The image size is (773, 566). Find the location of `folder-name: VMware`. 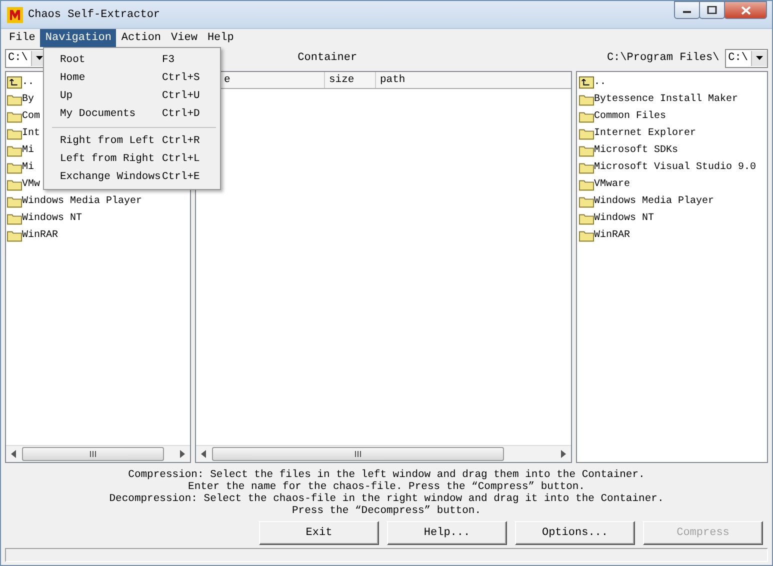

folder-name: VMware is located at coordinates (612, 184).